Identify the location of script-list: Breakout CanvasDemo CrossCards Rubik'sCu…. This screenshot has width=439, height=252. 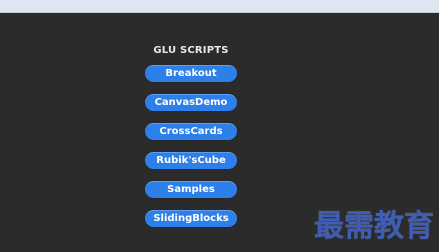
(191, 146).